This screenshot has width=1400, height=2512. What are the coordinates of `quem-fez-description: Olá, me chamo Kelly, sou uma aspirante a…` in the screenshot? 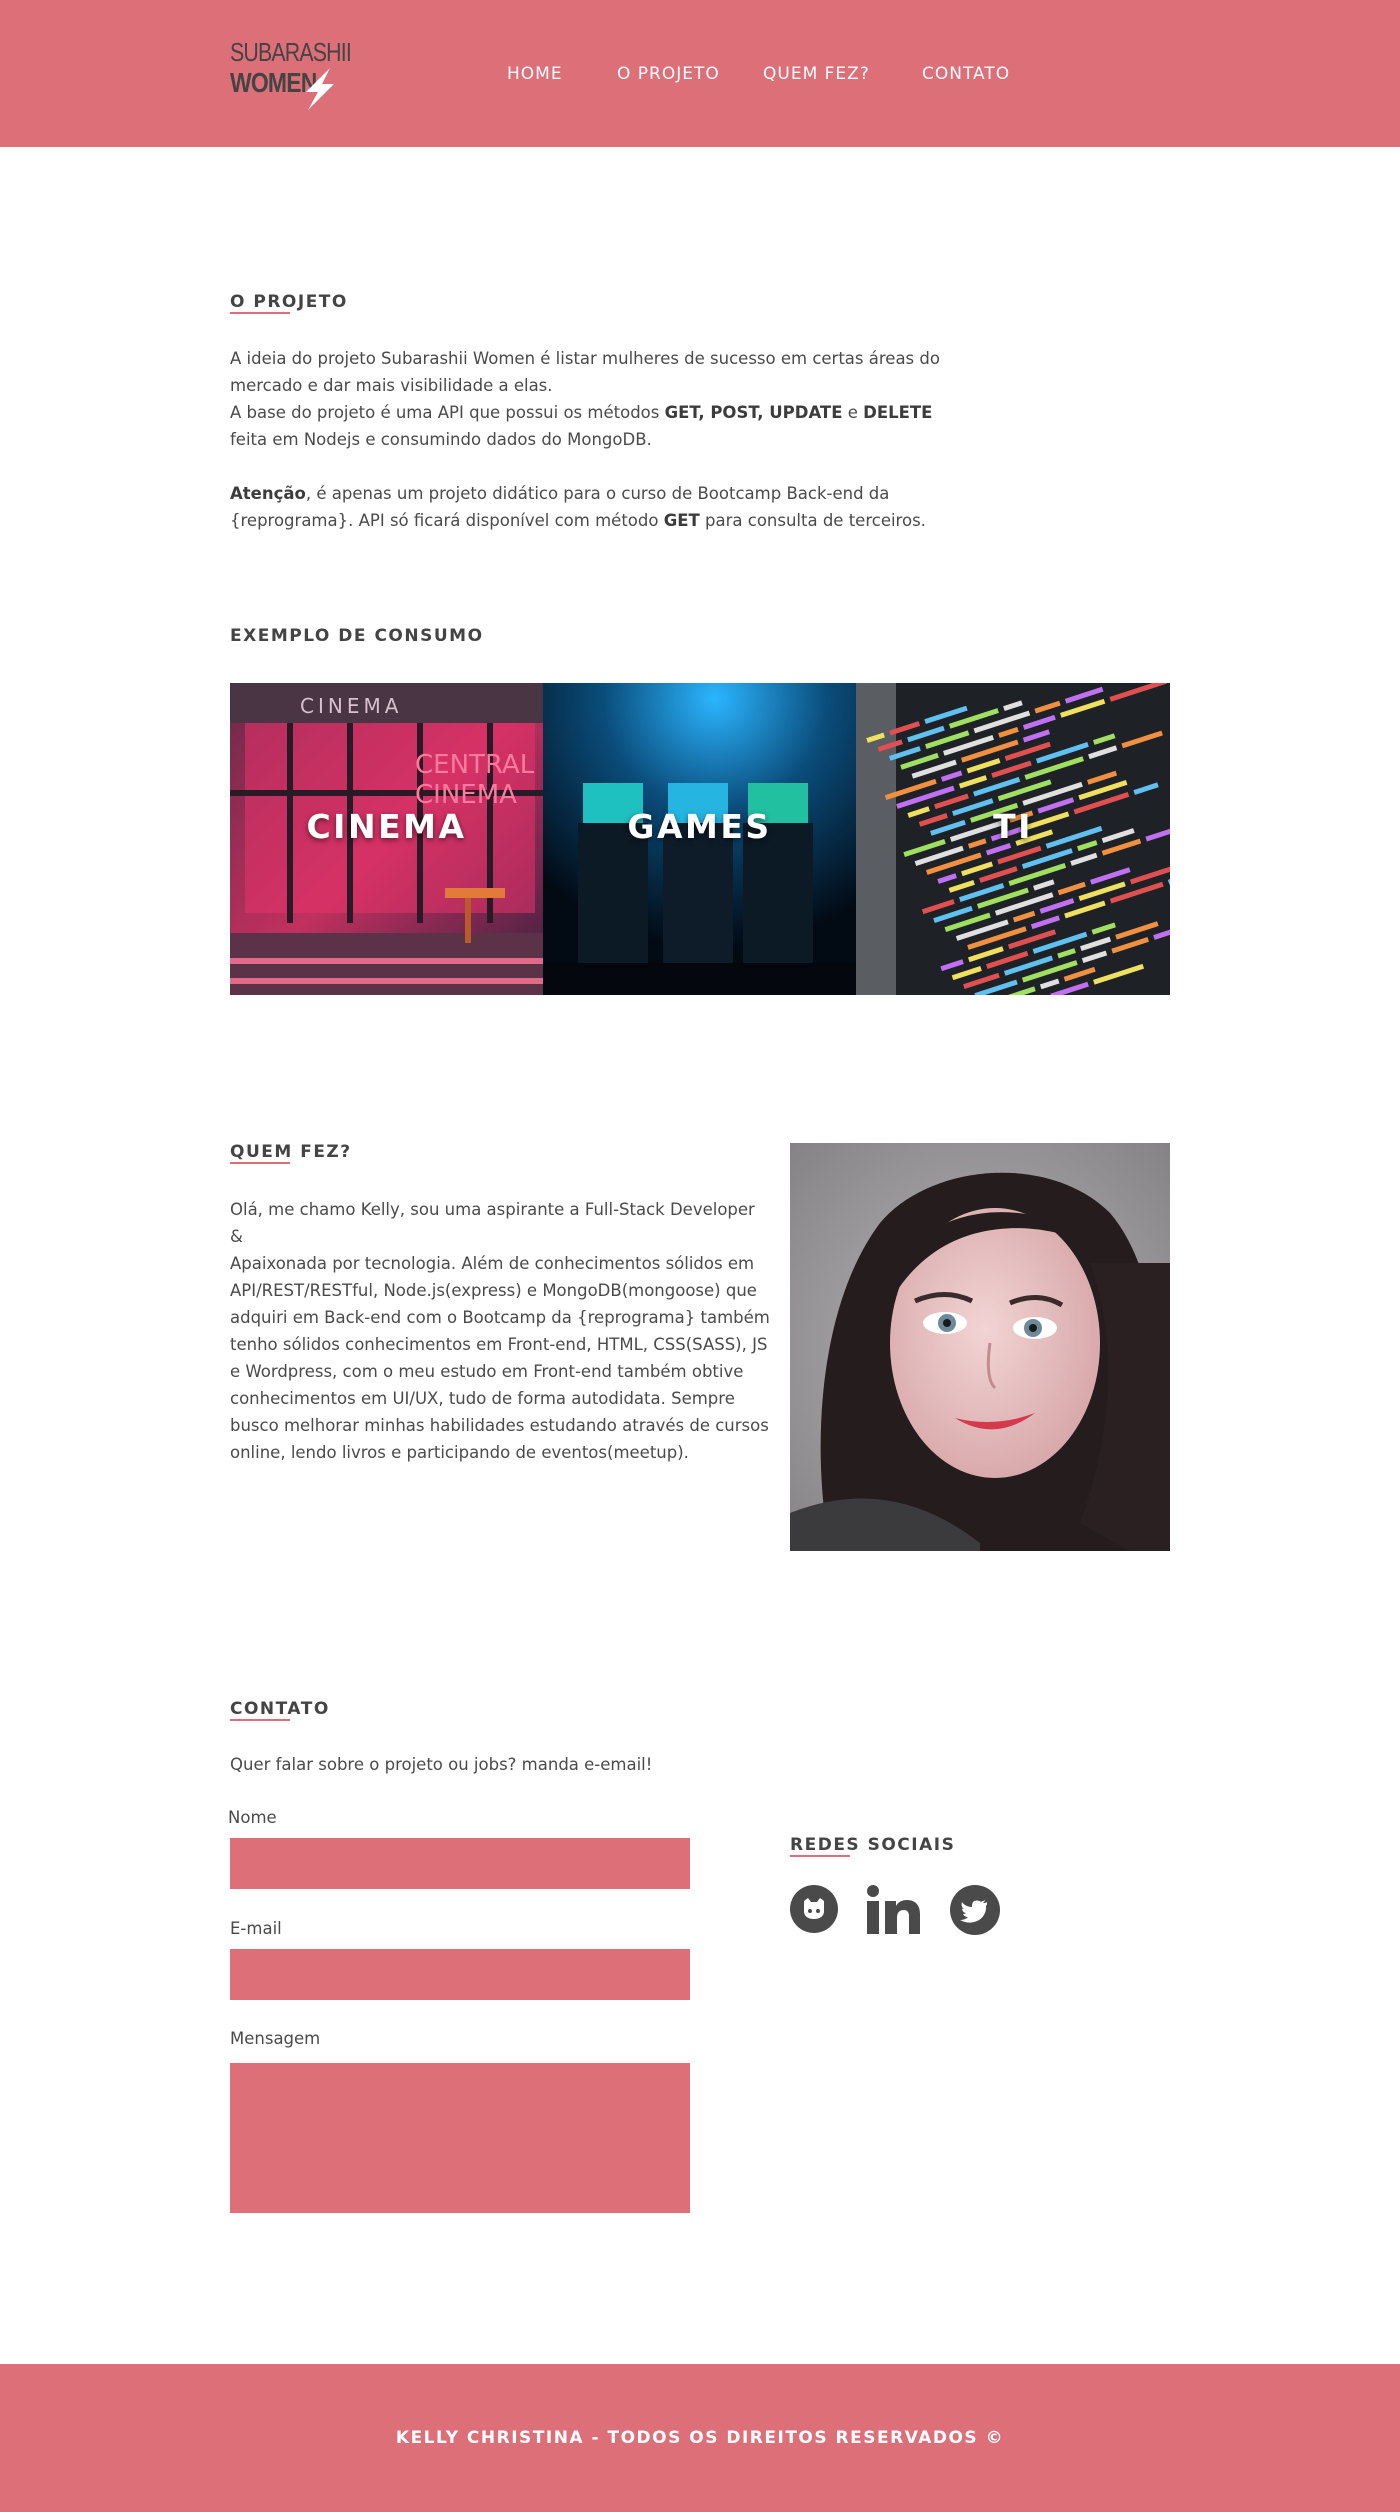 It's located at (500, 1331).